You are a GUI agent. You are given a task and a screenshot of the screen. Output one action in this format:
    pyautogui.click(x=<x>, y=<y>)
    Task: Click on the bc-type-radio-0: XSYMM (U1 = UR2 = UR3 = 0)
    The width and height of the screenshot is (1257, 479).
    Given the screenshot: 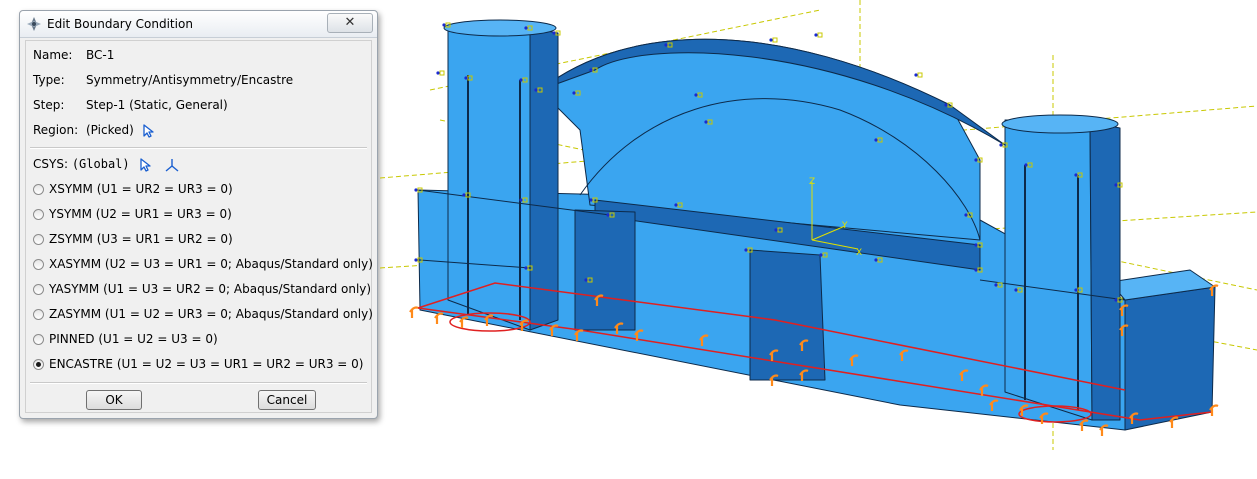 What is the action you would take?
    pyautogui.click(x=133, y=189)
    